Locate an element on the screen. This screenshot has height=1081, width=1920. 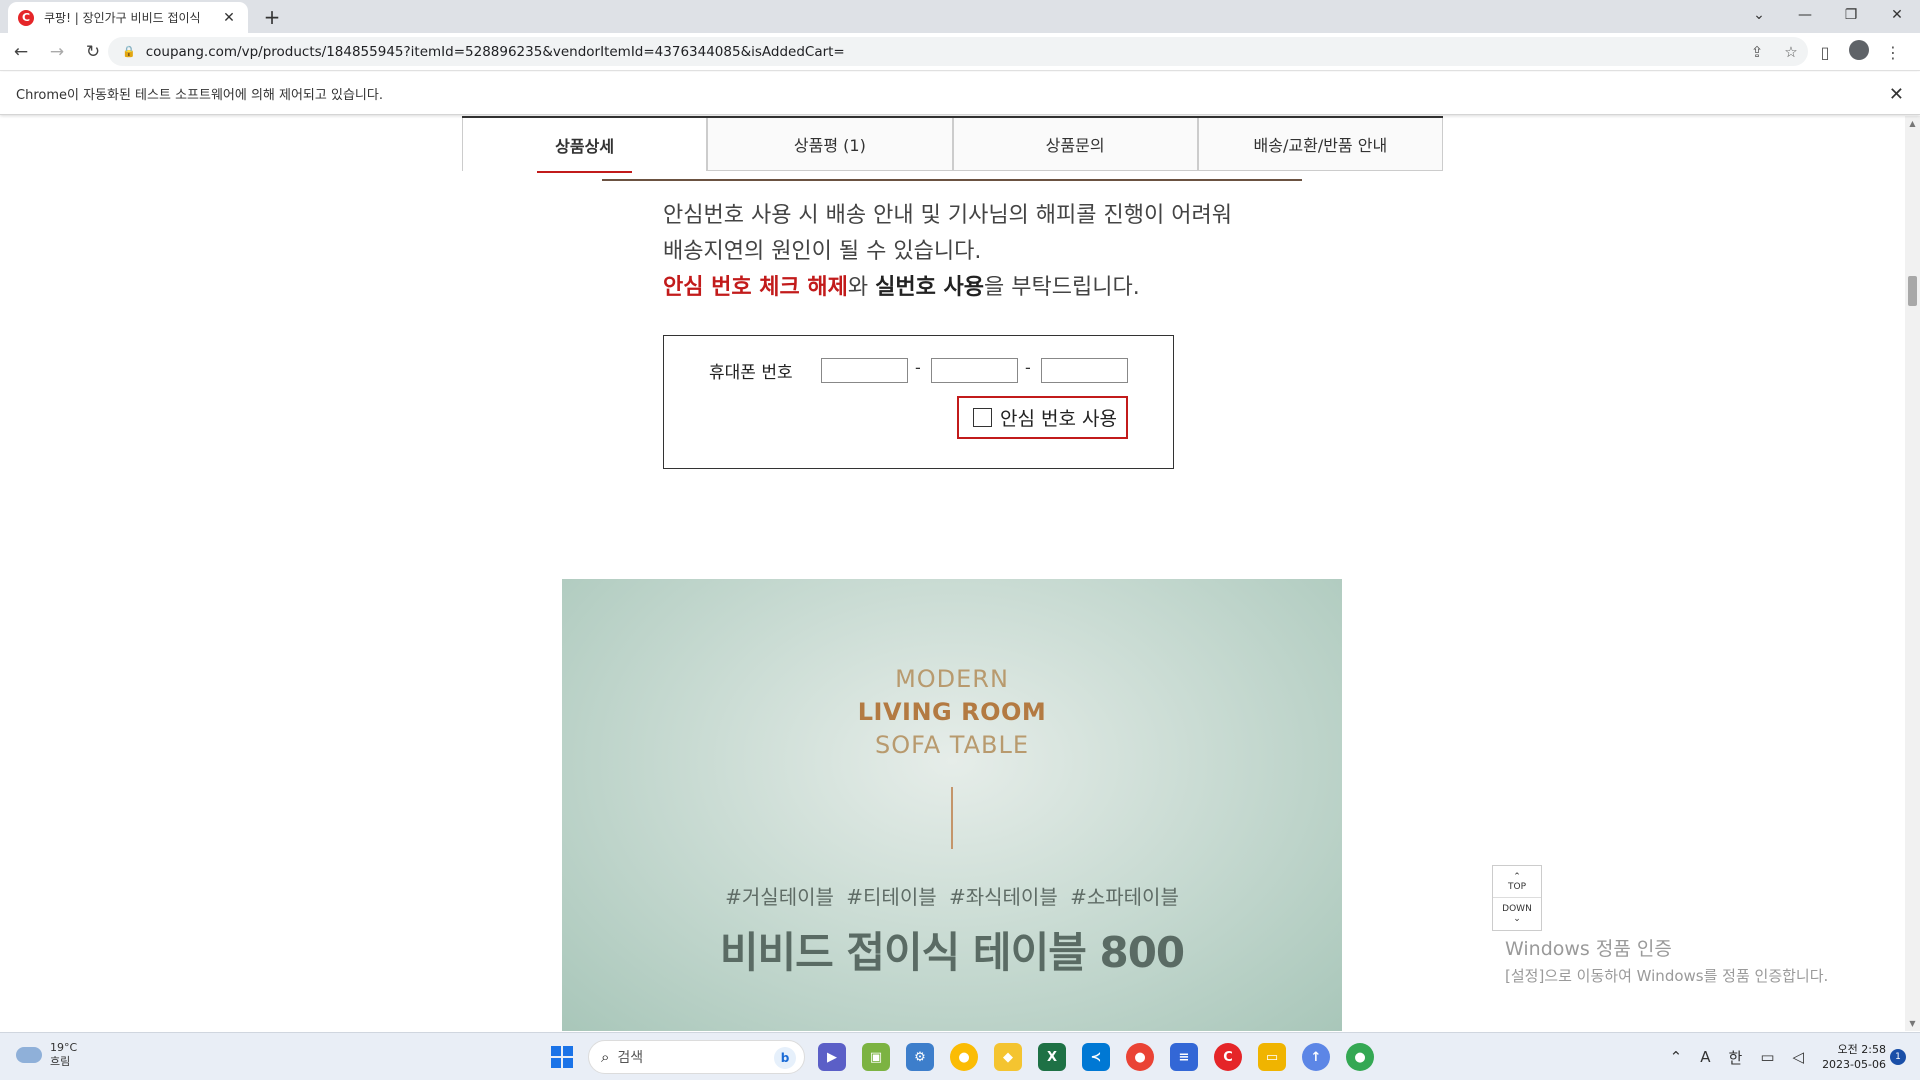
top-down-scroll-widget: ⌃ TOP DOWN ⌄ is located at coordinates (1517, 898).